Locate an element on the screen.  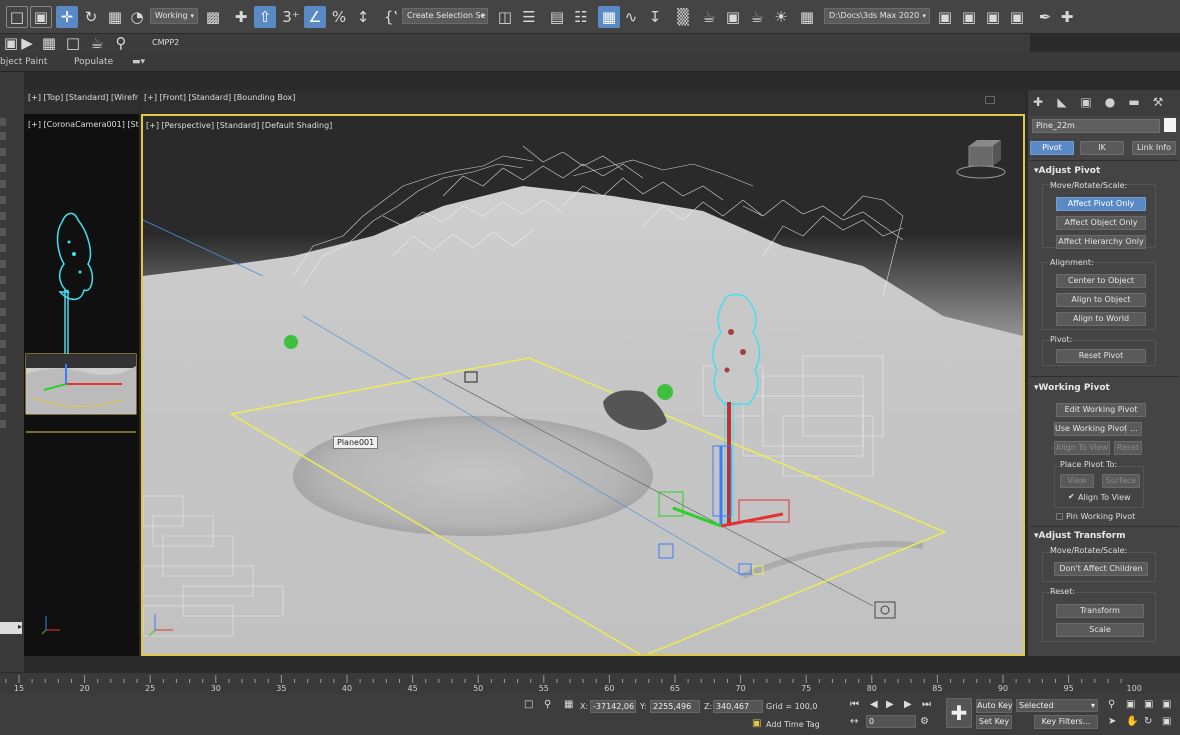
reset-pivot-button: Reset Pivot is located at coordinates (1101, 356).